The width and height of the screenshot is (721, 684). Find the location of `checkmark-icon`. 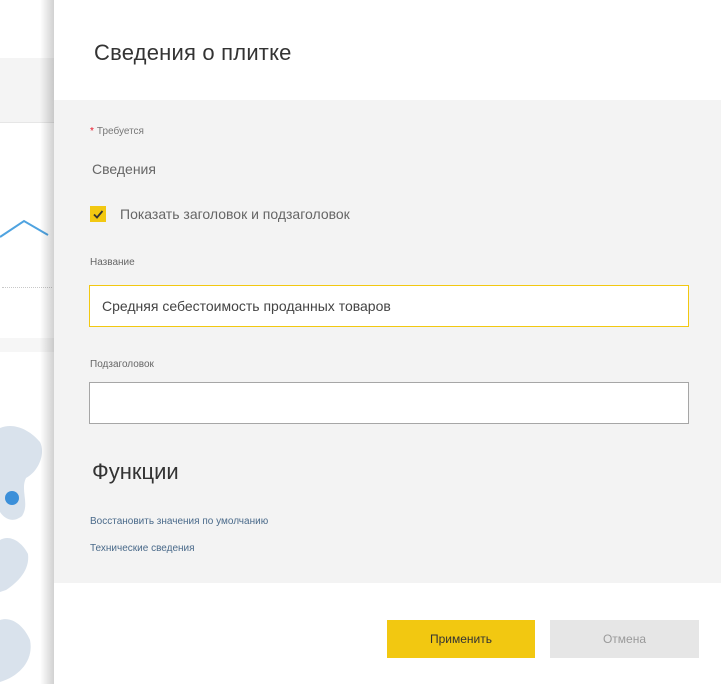

checkmark-icon is located at coordinates (98, 214).